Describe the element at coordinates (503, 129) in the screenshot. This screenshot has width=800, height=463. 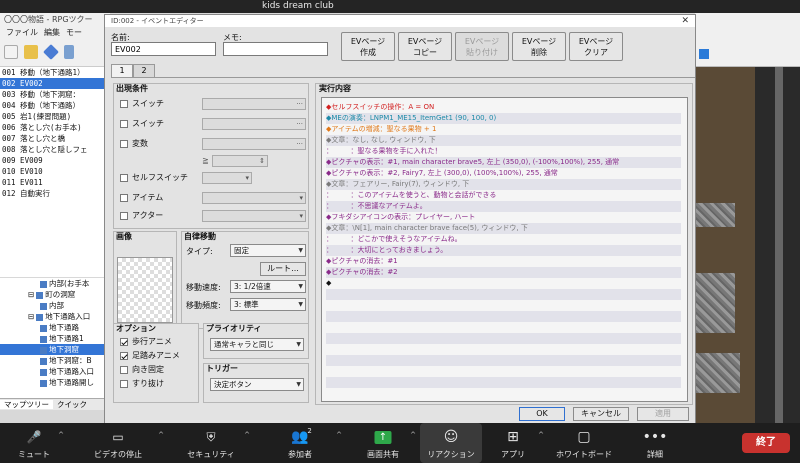
I see `command-line: ◆アイテムの増減：聖なる果物 + 1` at that location.